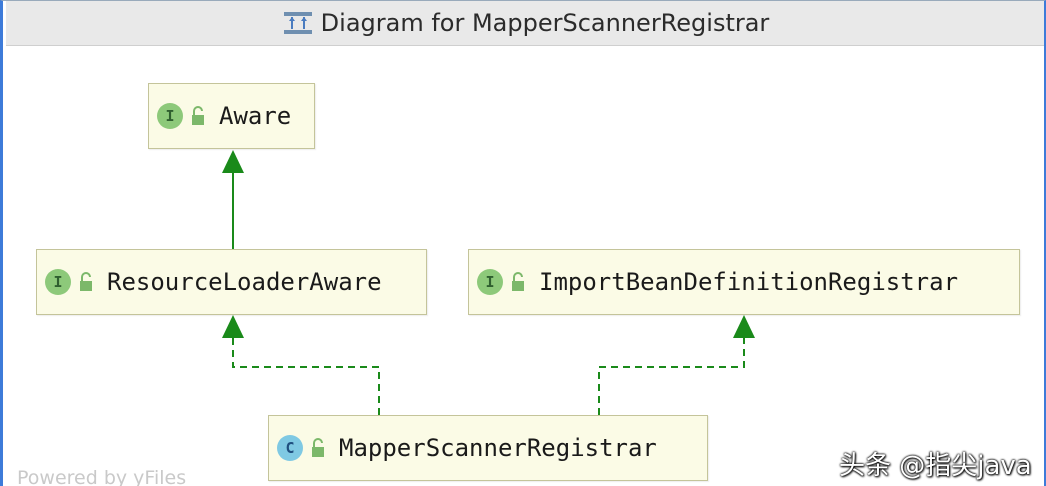 The image size is (1046, 486). I want to click on edge-resource-loader-aware-to-aware, so click(233, 199).